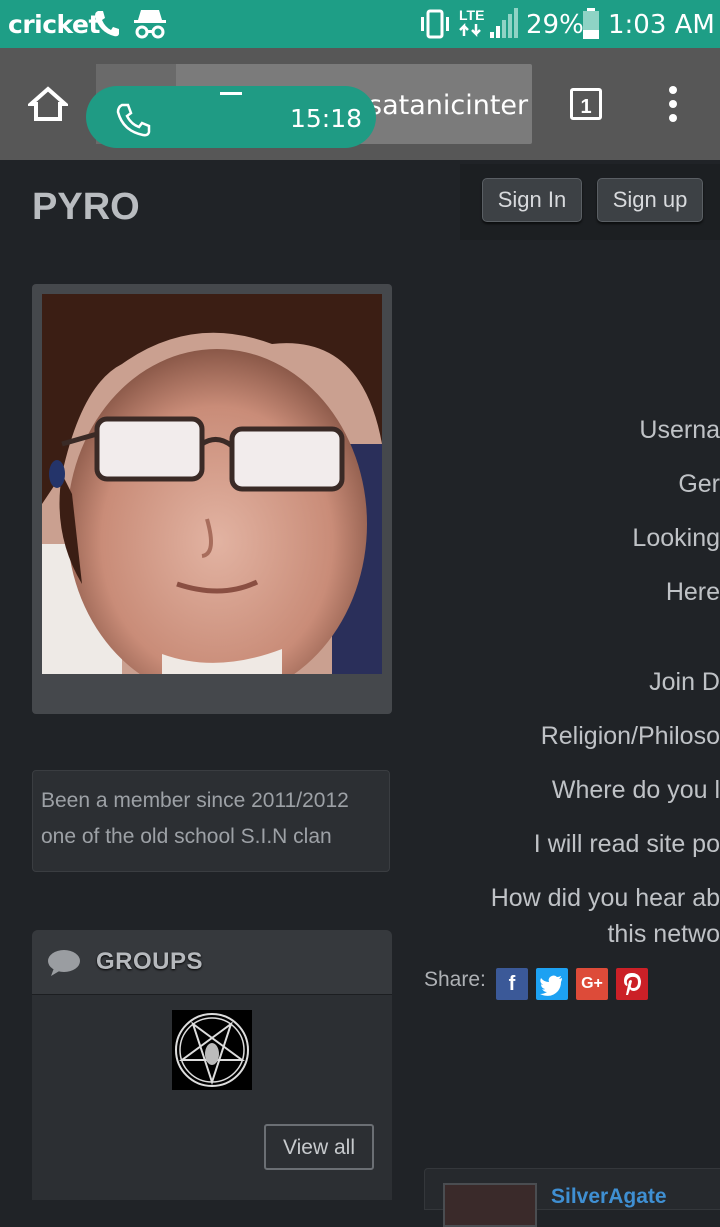 Image resolution: width=720 pixels, height=1227 pixels. What do you see at coordinates (609, 1197) in the screenshot?
I see `member-name-link: SilverAgate` at bounding box center [609, 1197].